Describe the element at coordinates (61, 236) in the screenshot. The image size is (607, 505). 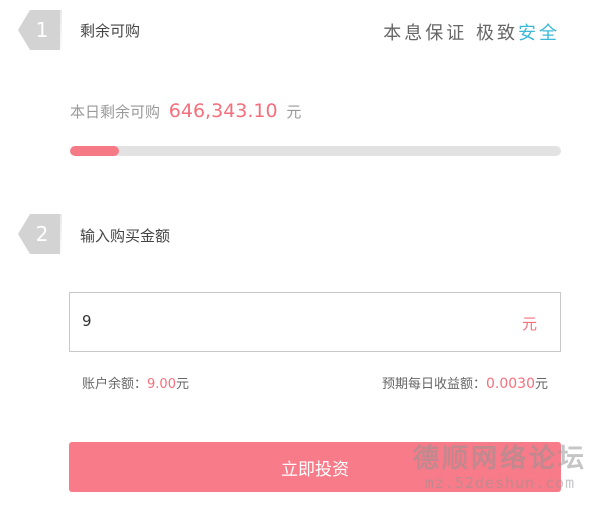
I see `step-2-shadow` at that location.